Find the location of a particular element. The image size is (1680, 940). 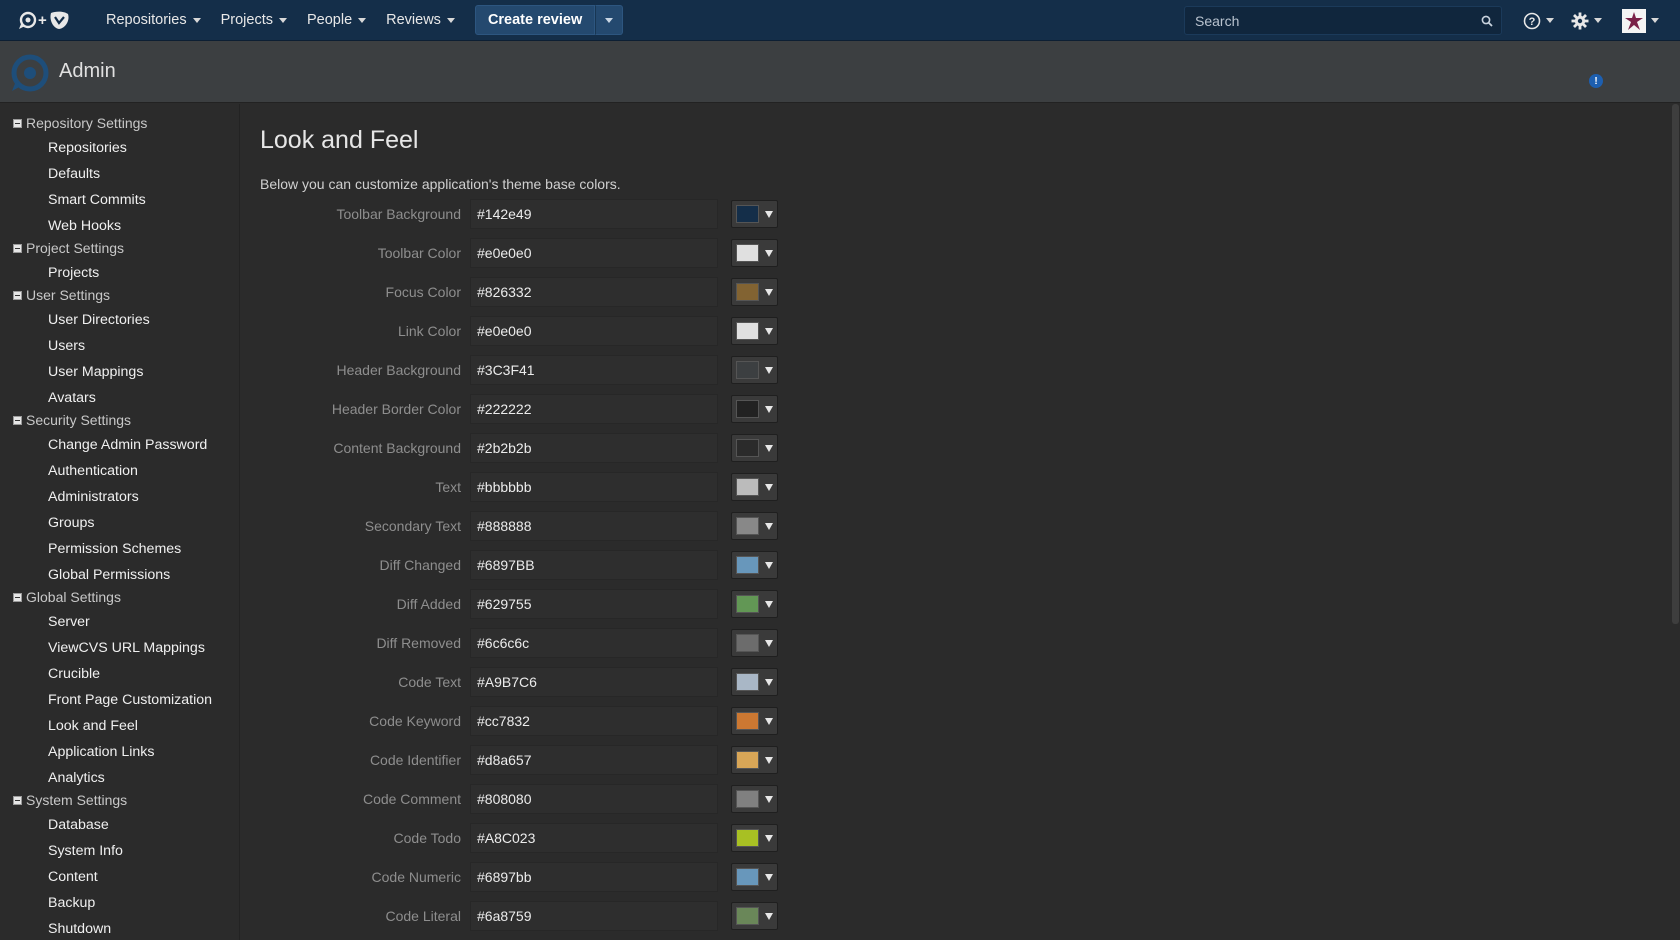

sidebar-item-system-info: System Info is located at coordinates (85, 851).